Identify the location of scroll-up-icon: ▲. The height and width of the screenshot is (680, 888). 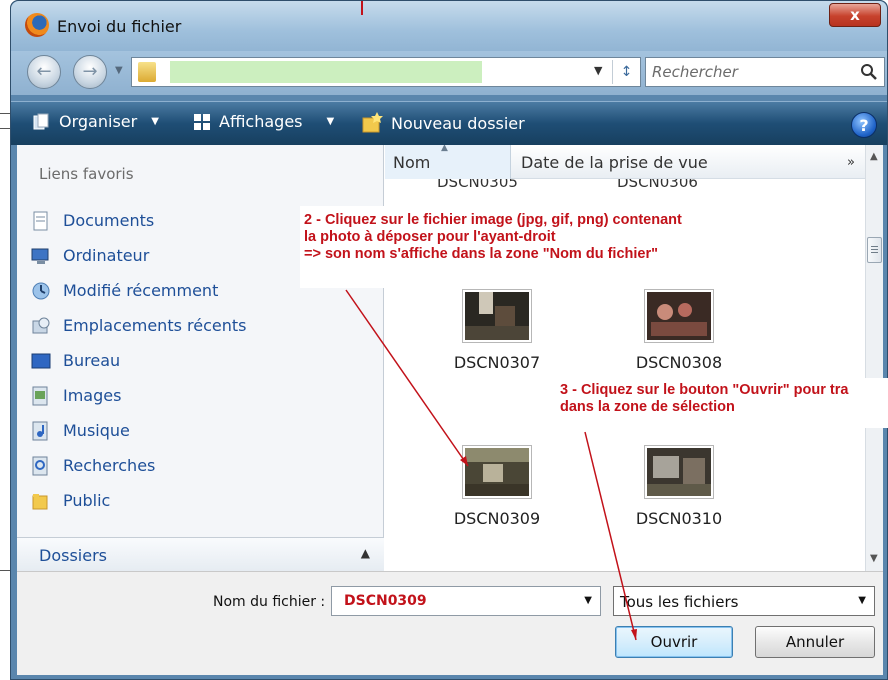
(874, 156).